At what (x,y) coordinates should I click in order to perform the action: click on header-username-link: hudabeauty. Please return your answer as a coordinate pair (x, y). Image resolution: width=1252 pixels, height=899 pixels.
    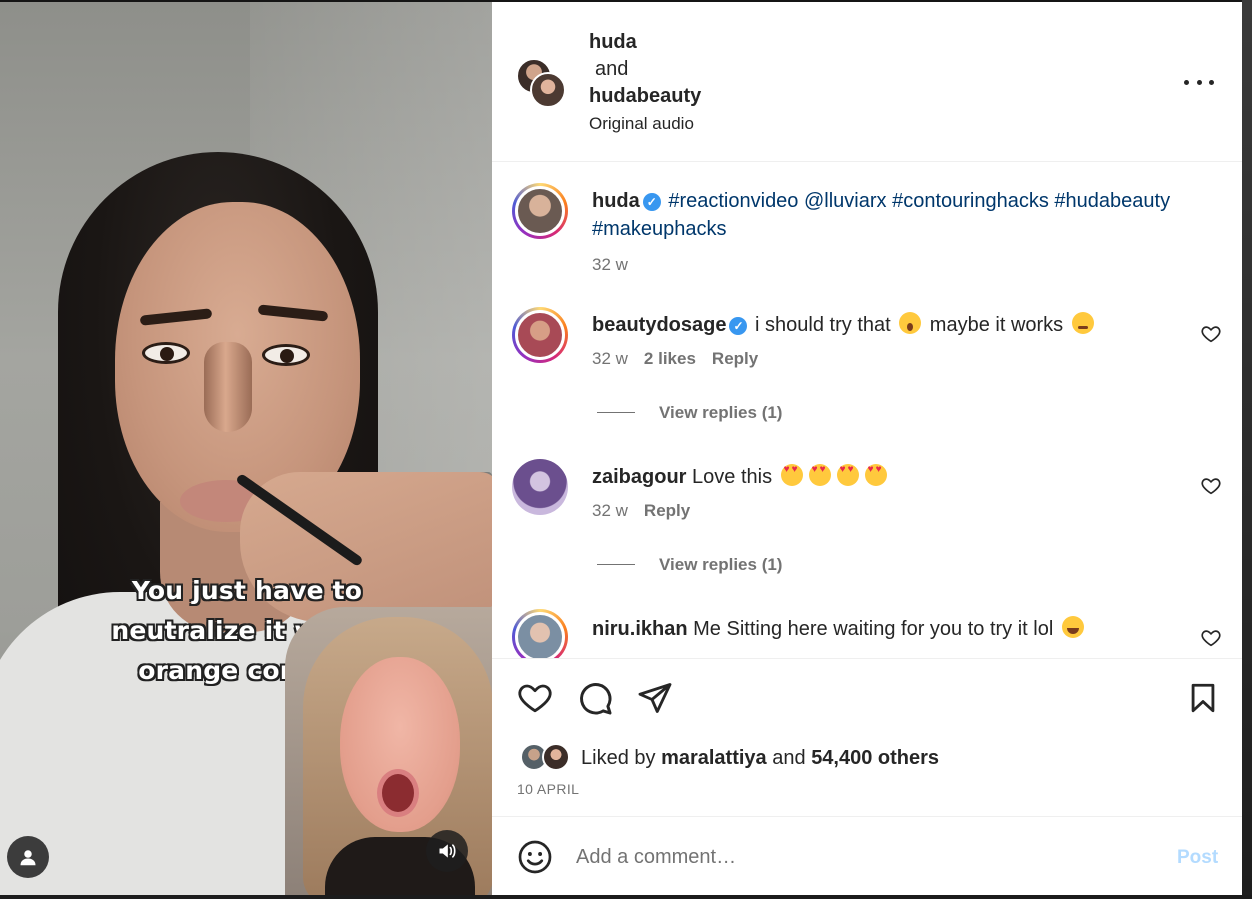
    Looking at the image, I should click on (645, 96).